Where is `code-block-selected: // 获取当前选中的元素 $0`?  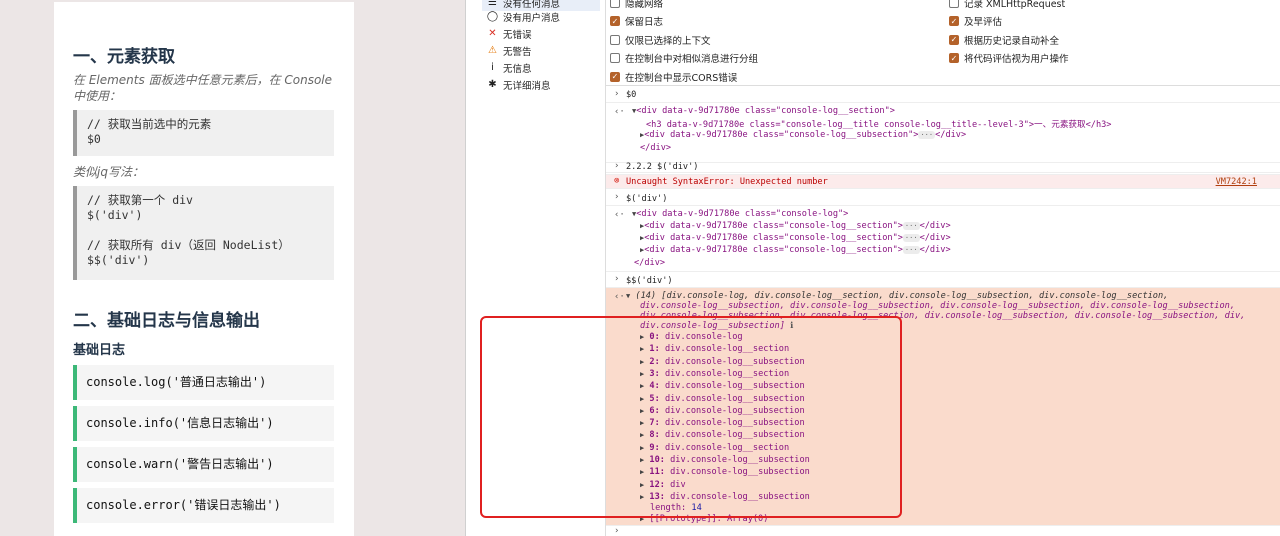
code-block-selected: // 获取当前选中的元素 $0 is located at coordinates (203, 133).